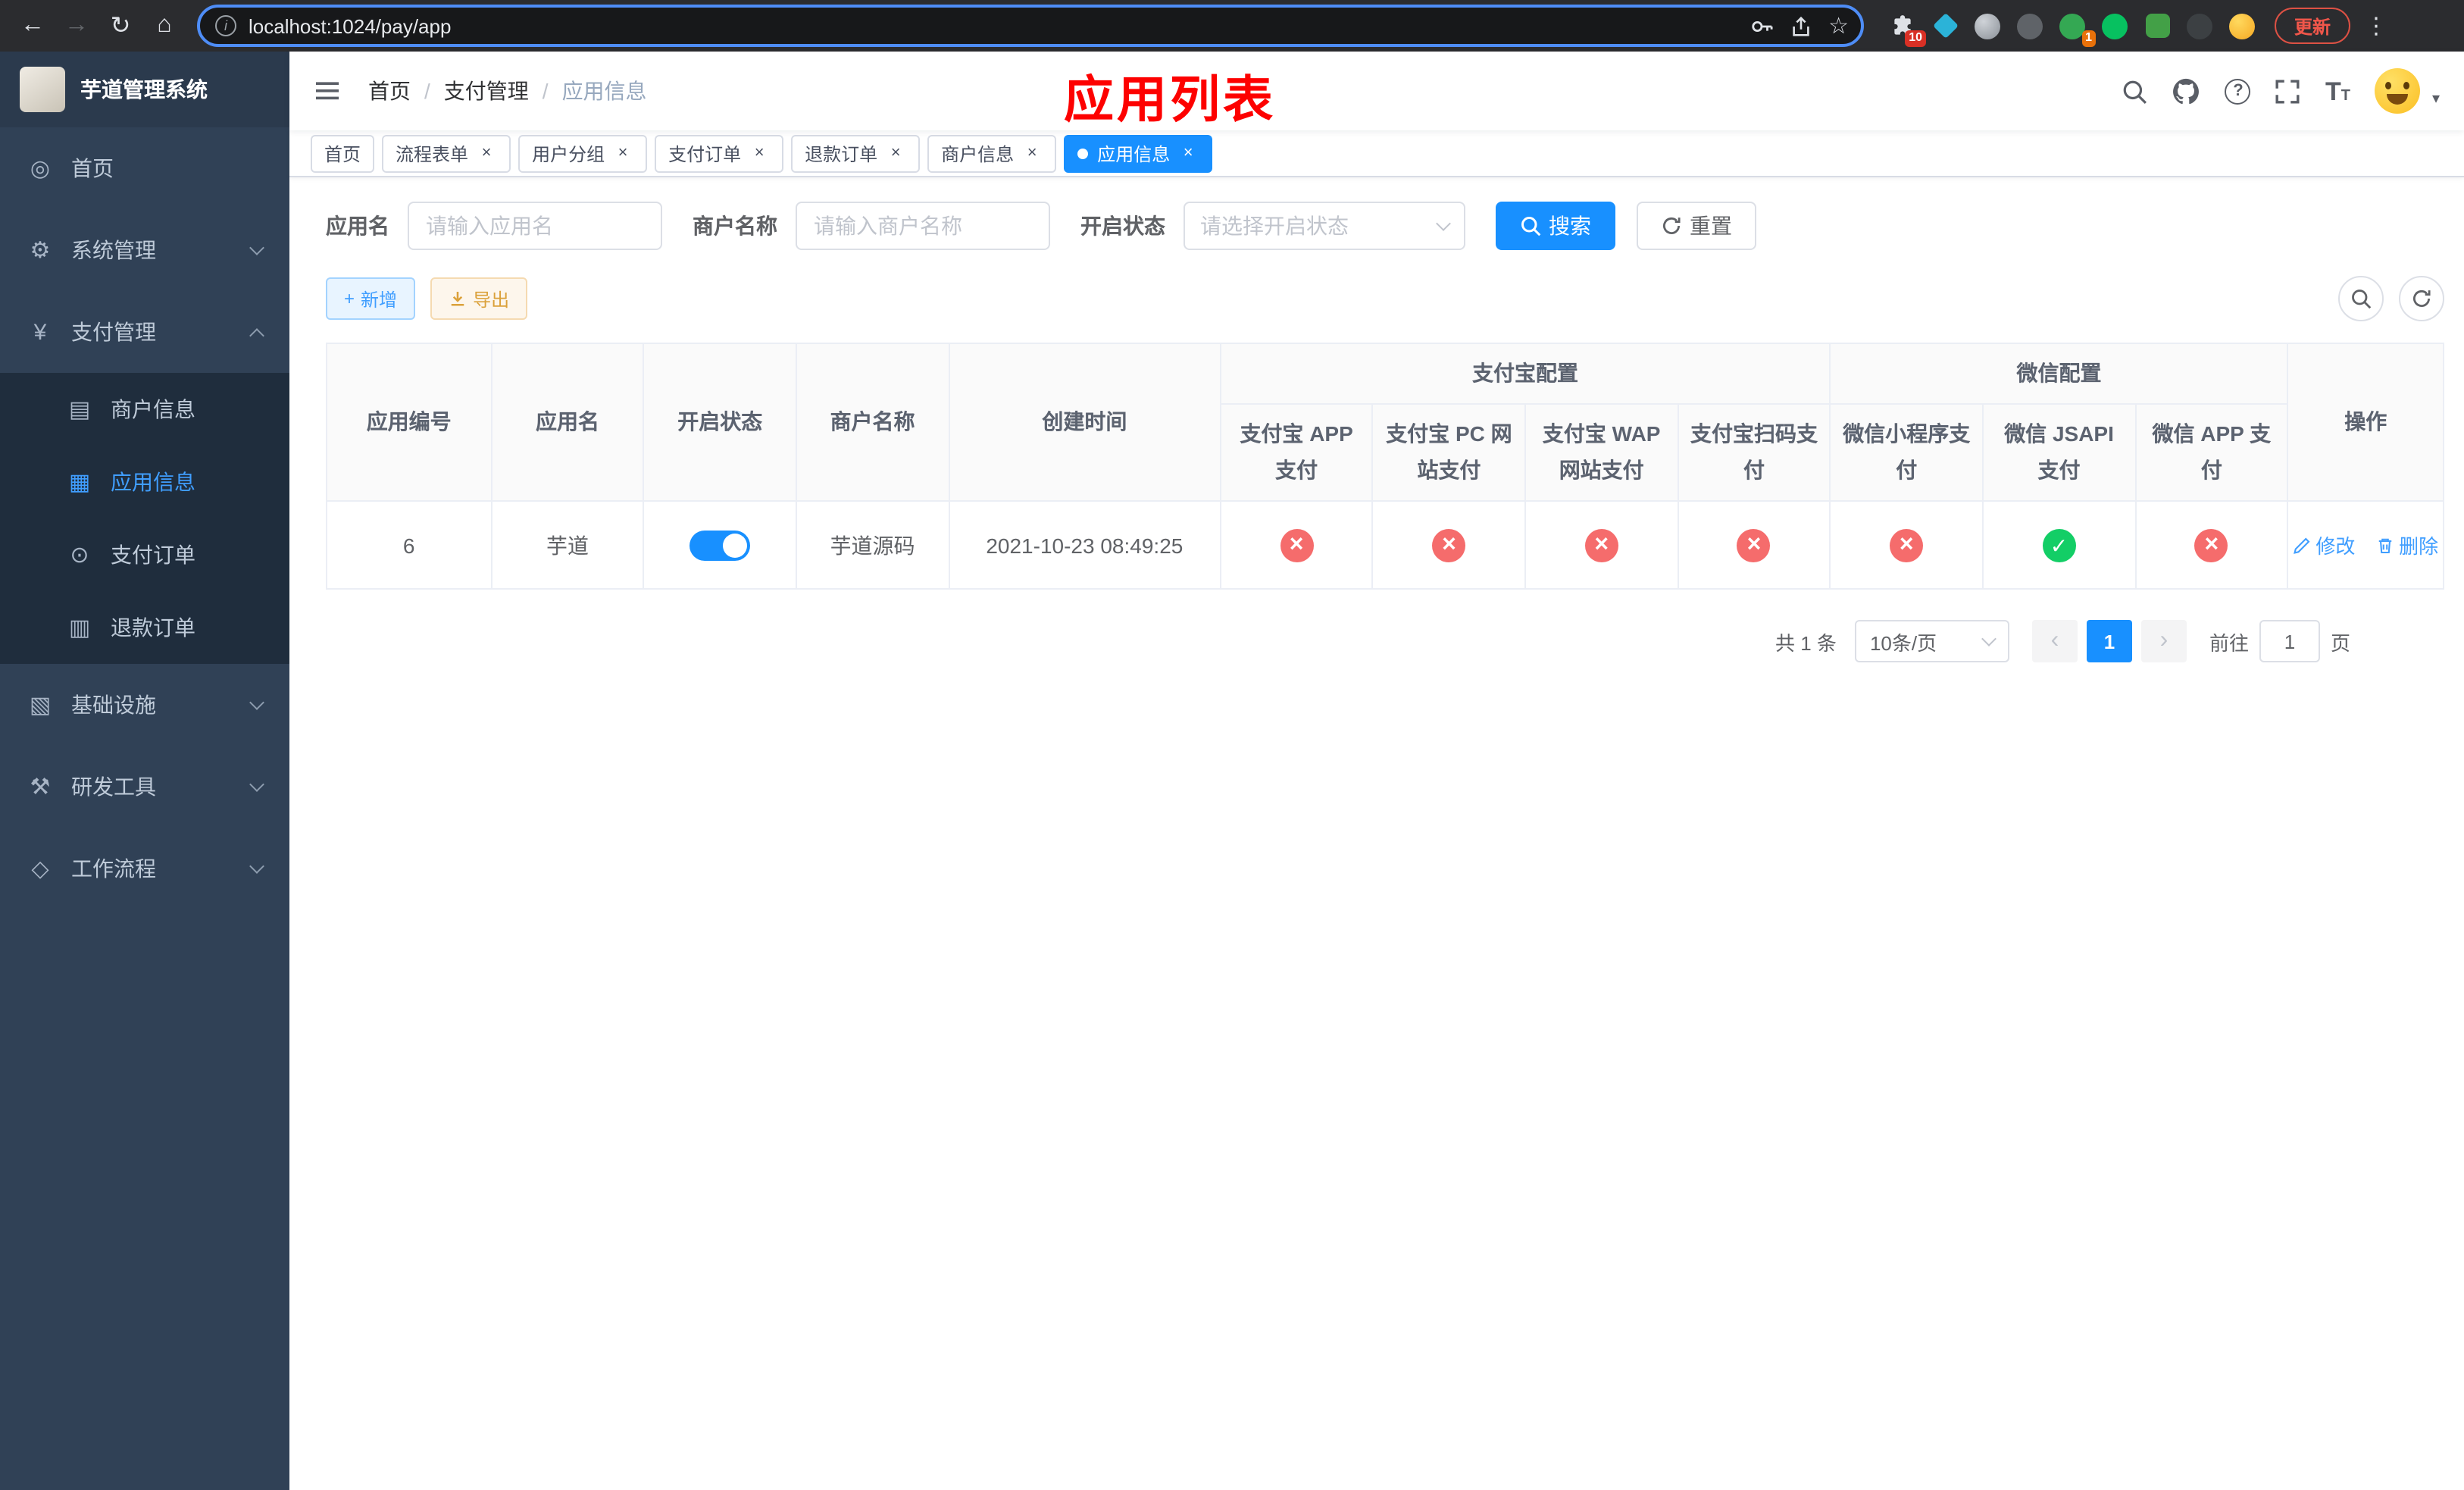  I want to click on extension-green-square-icon, so click(2157, 26).